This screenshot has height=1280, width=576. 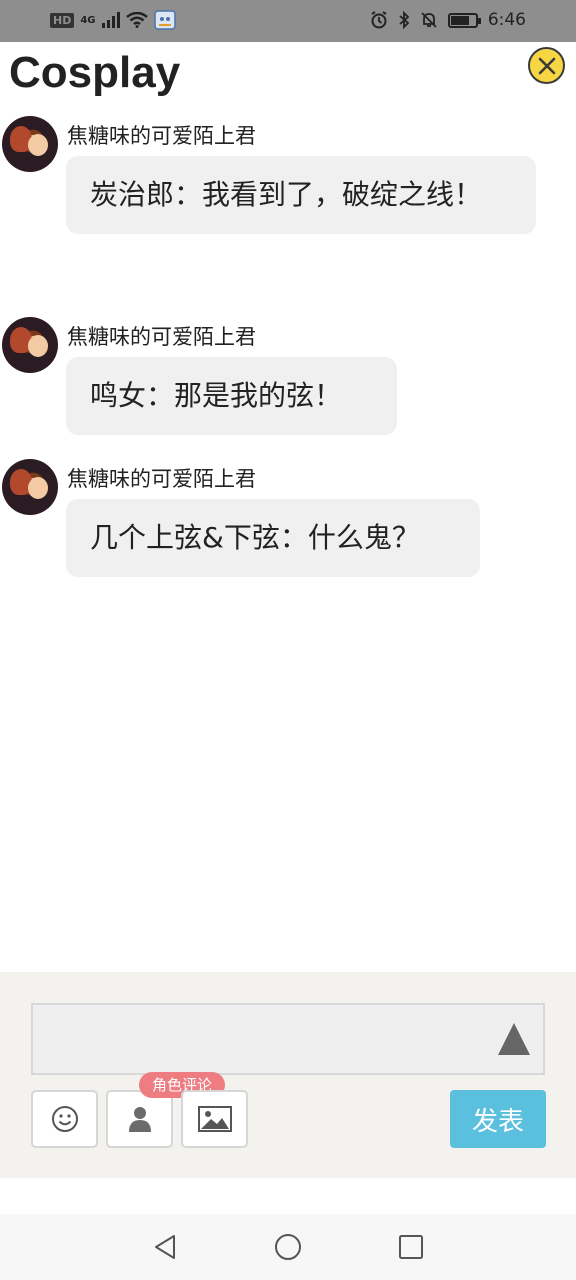 What do you see at coordinates (506, 20) in the screenshot?
I see `status-time: 6:46` at bounding box center [506, 20].